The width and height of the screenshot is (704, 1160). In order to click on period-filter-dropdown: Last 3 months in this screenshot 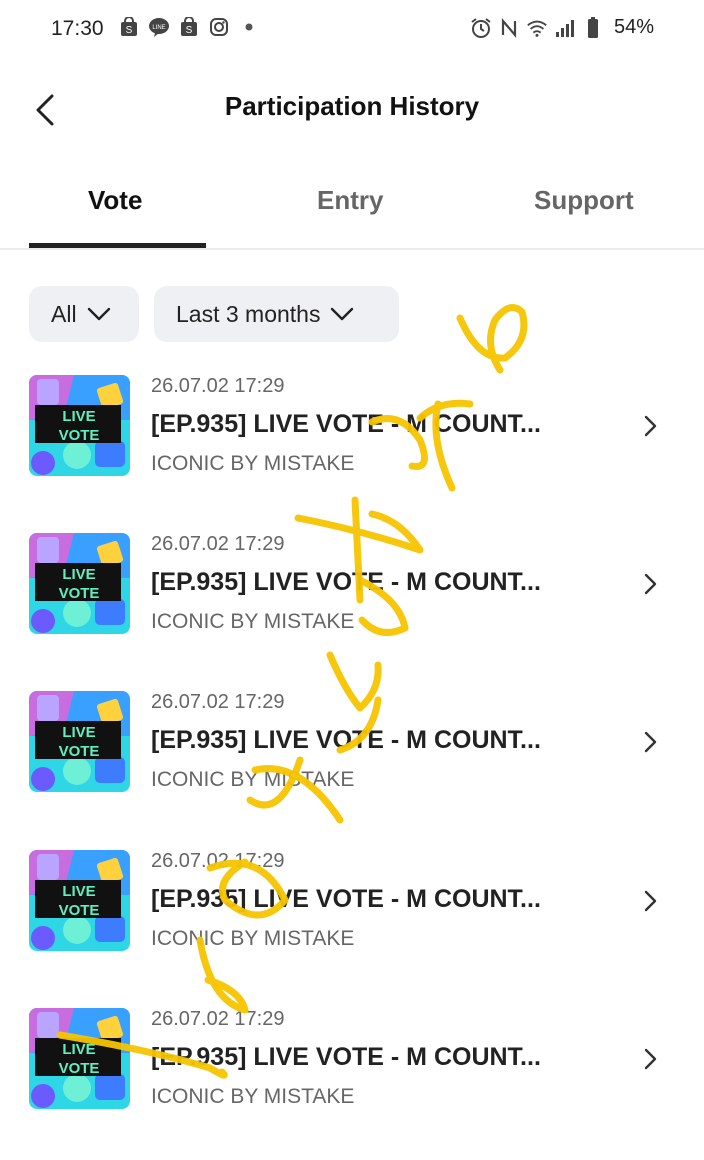, I will do `click(276, 314)`.